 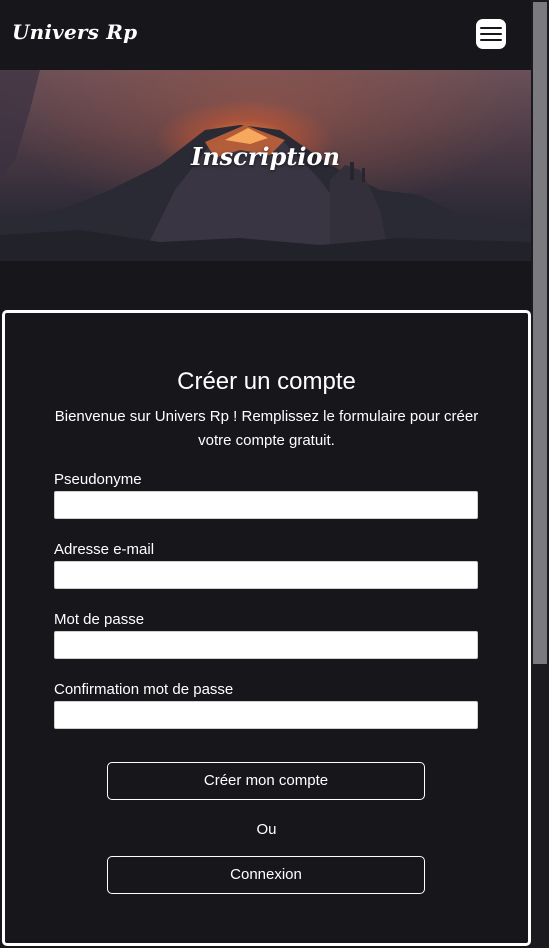 I want to click on create-account-button: Créer mon compte, so click(x=266, y=781).